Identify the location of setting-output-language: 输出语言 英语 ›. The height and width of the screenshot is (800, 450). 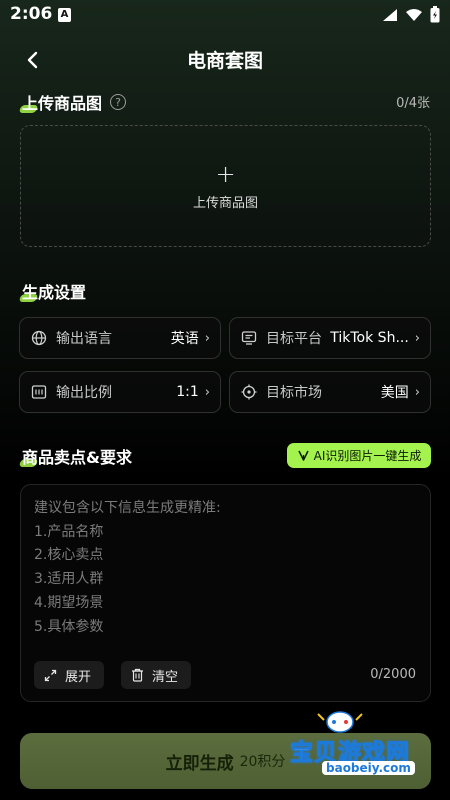
(120, 338).